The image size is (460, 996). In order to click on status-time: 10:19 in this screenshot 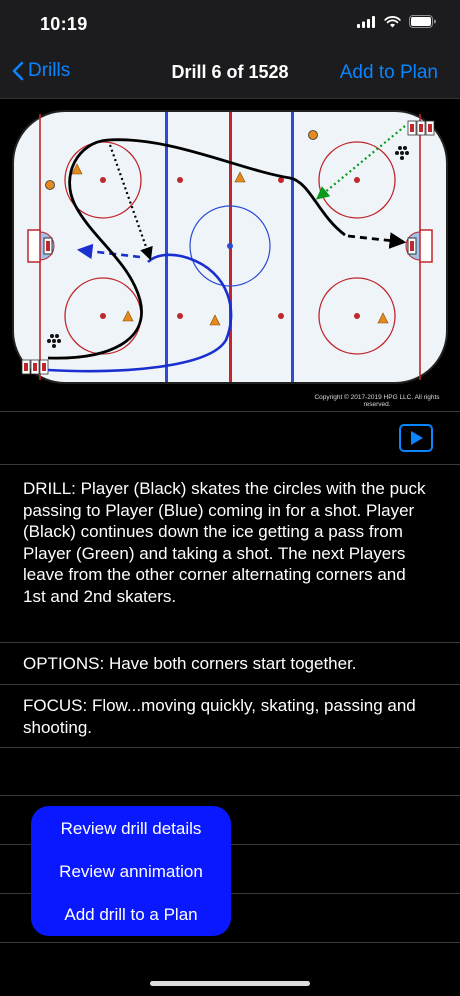, I will do `click(64, 24)`.